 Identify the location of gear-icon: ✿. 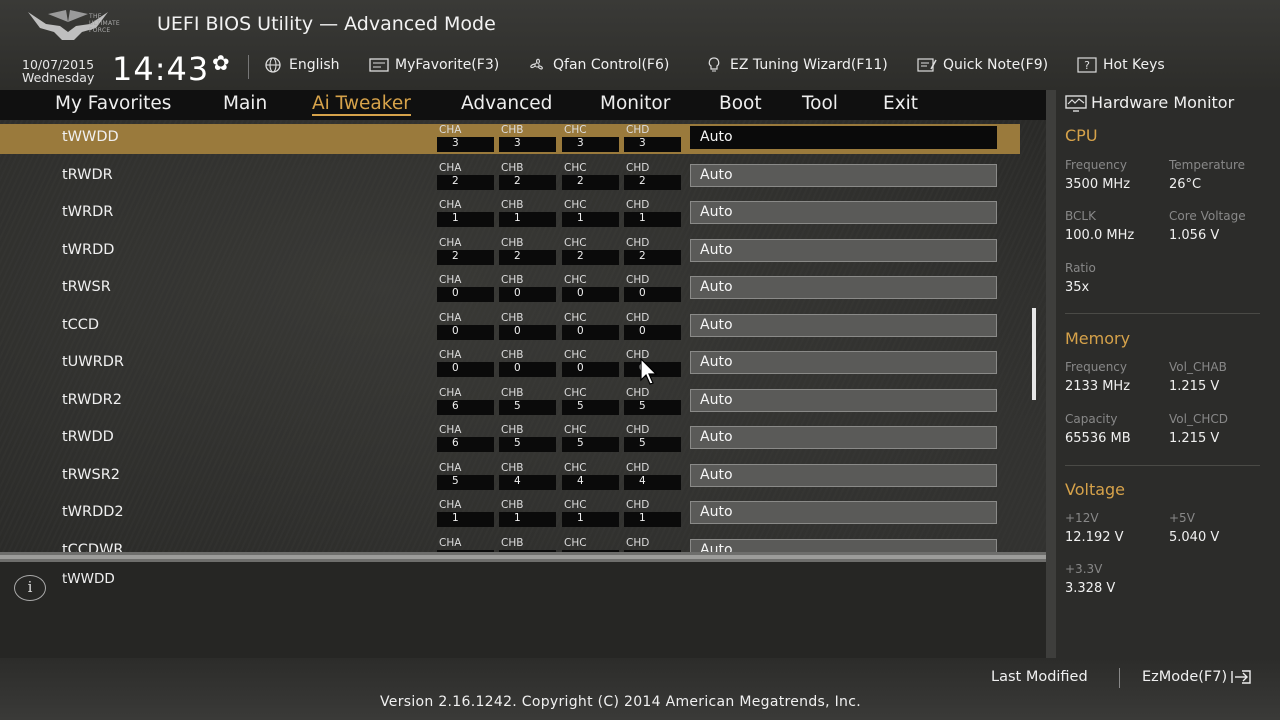
(221, 63).